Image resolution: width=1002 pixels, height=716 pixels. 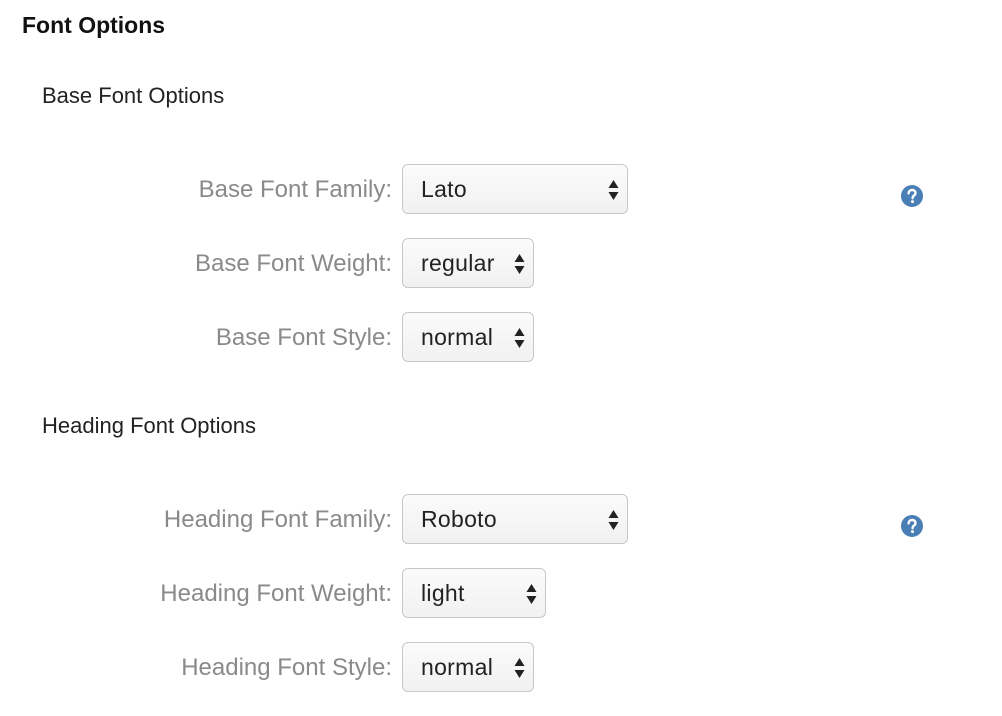 I want to click on base-font-style-select: normal, so click(x=468, y=337).